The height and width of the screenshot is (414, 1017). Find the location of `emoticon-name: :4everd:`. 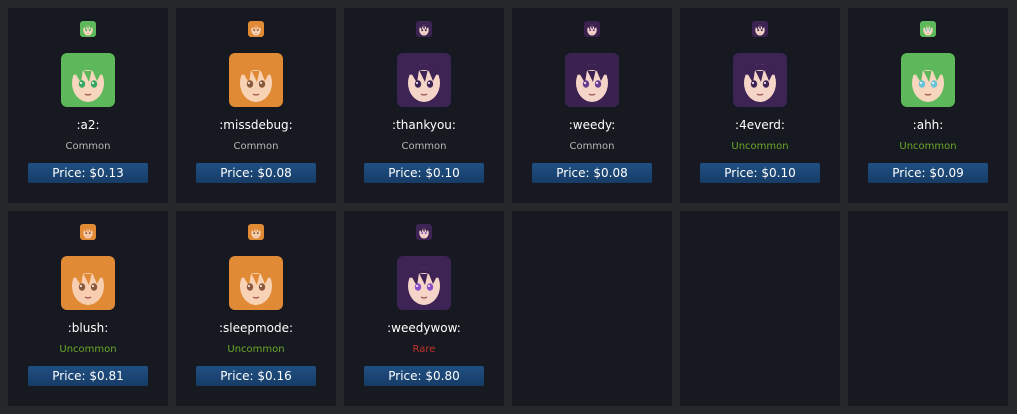

emoticon-name: :4everd: is located at coordinates (760, 125).